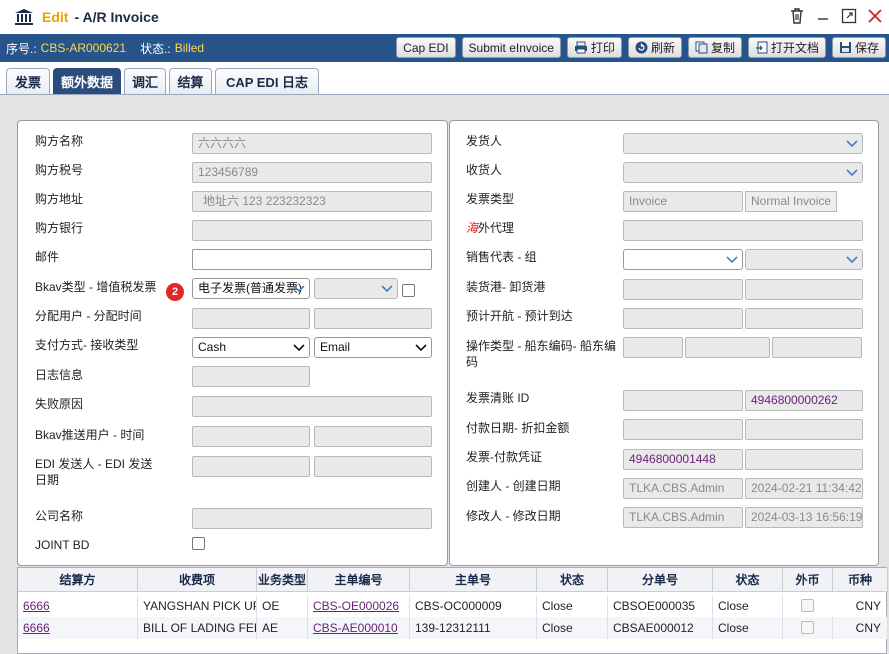  I want to click on failure-reason-field, so click(312, 406).